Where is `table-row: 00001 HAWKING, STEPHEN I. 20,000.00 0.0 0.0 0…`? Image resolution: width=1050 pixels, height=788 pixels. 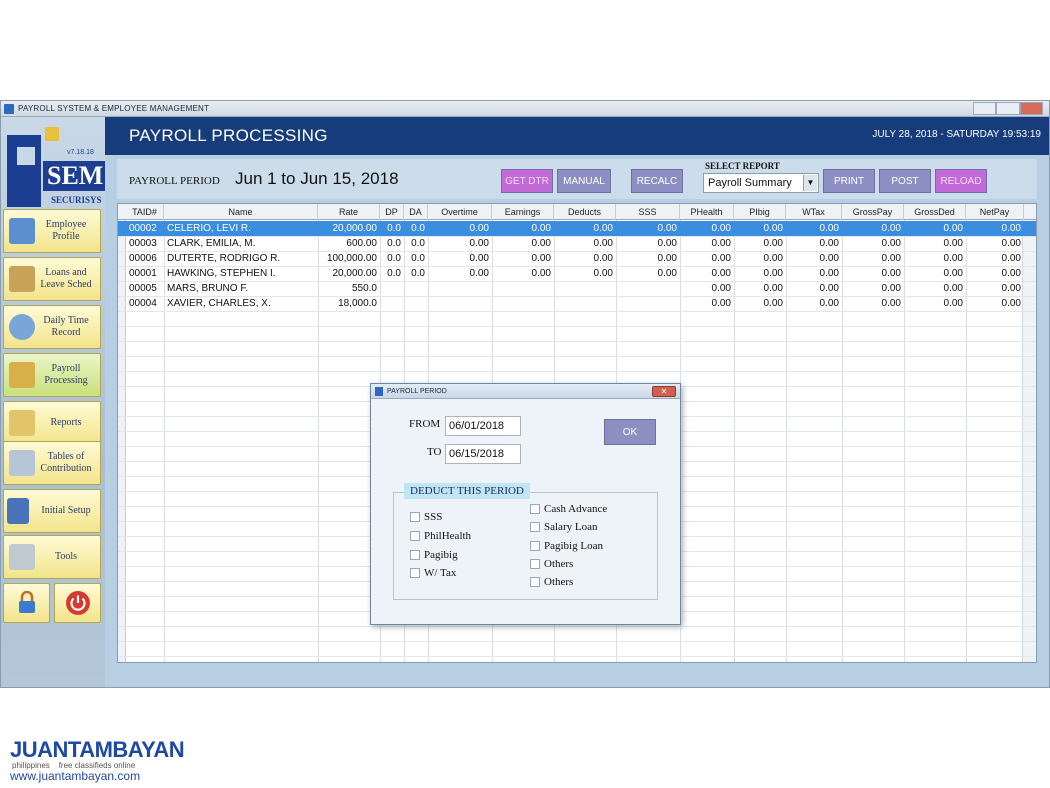 table-row: 00001 HAWKING, STEPHEN I. 20,000.00 0.0 0.0 0… is located at coordinates (577, 273).